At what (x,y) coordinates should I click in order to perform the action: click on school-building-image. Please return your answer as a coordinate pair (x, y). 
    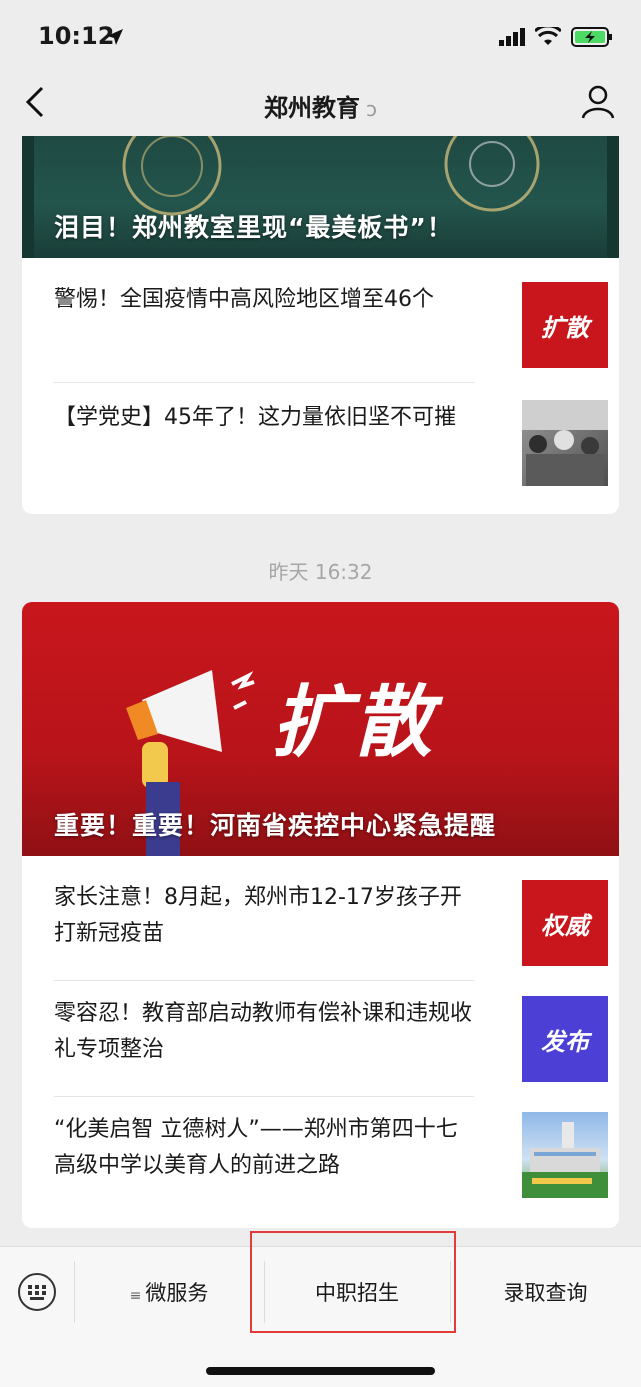
    Looking at the image, I should click on (565, 1160).